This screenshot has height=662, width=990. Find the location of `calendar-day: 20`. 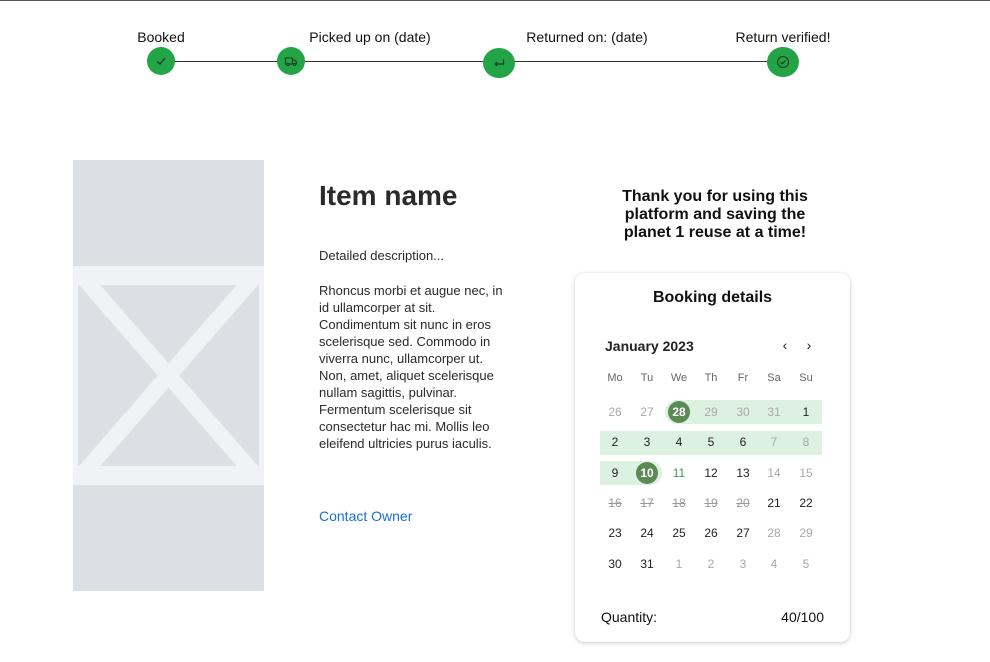

calendar-day: 20 is located at coordinates (743, 503).